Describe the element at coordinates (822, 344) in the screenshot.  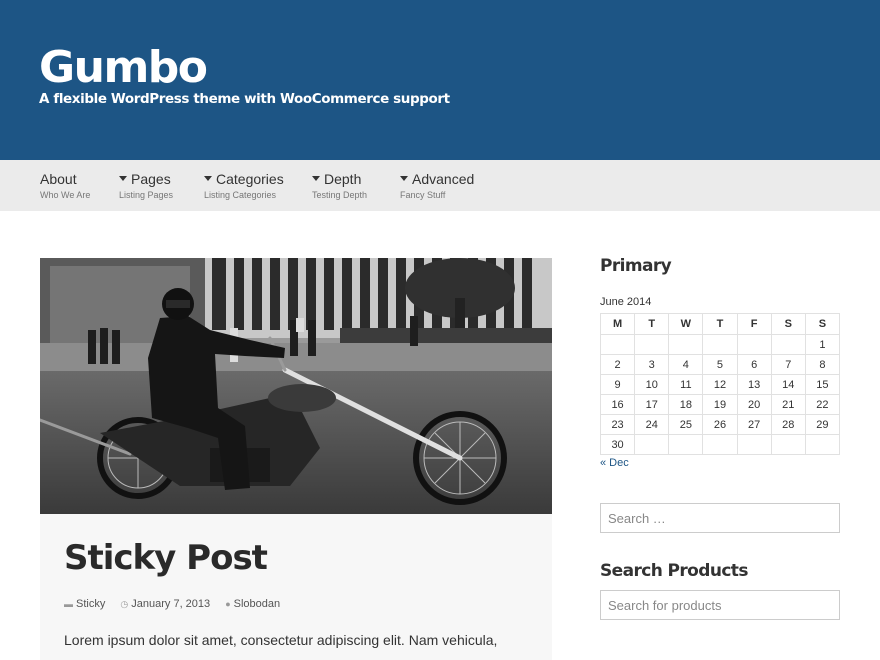
I see `calendar-day: 1` at that location.